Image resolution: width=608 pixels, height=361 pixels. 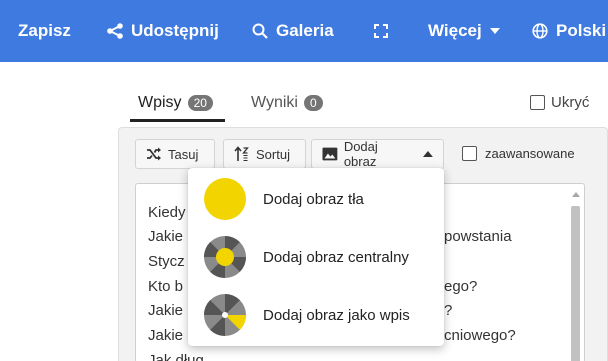 I want to click on wheel-slice-icon, so click(x=225, y=315).